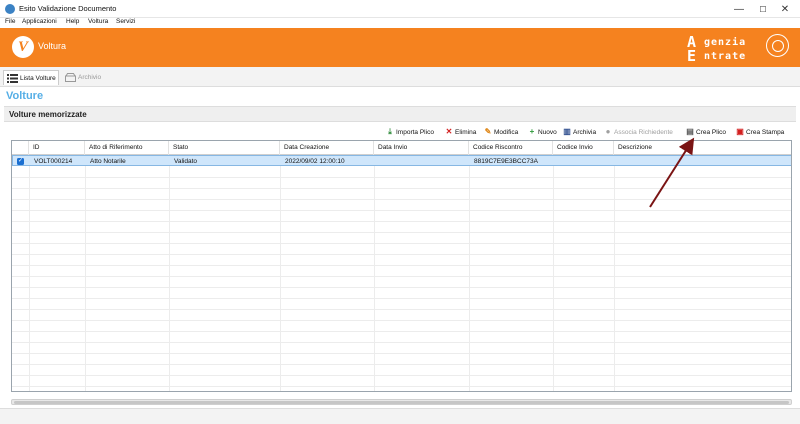  I want to click on app-header: V Voltura A genzia E ntrate, so click(400, 47).